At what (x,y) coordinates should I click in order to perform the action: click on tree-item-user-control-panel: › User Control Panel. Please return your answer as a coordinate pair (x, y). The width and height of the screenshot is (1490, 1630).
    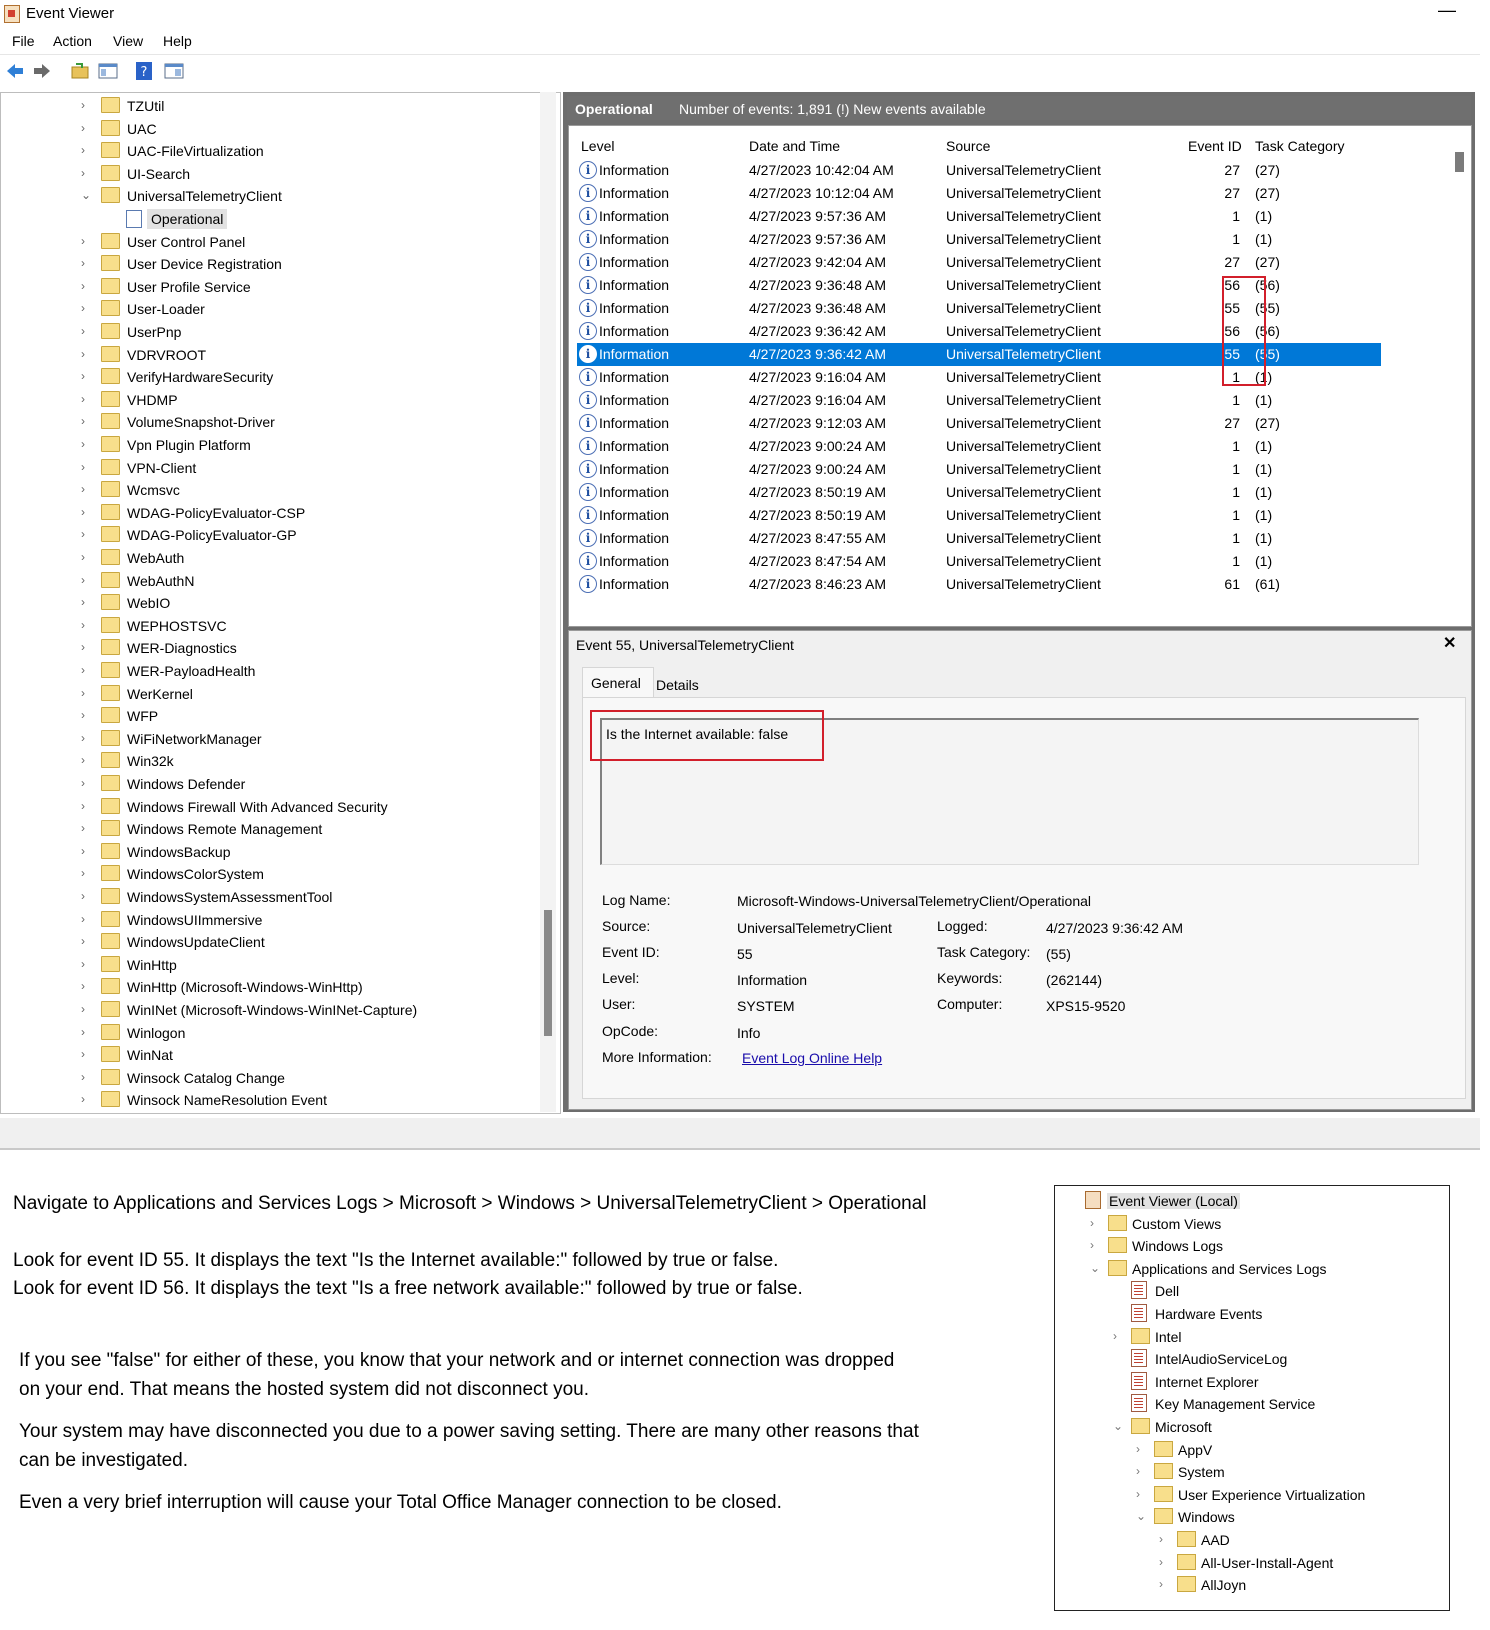
    Looking at the image, I should click on (271, 242).